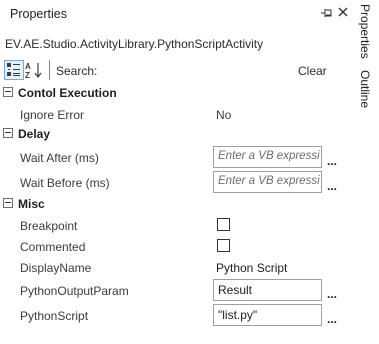 The width and height of the screenshot is (379, 344). Describe the element at coordinates (49, 226) in the screenshot. I see `property-name: Breakpoint` at that location.